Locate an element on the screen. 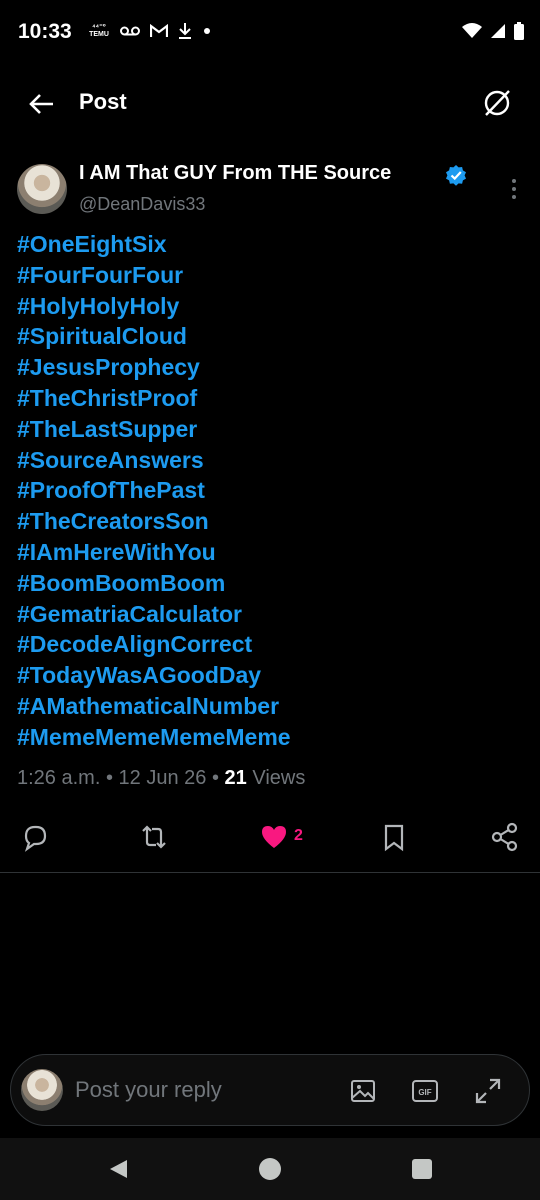  hashtag-link: #JesusProphecy is located at coordinates (267, 367).